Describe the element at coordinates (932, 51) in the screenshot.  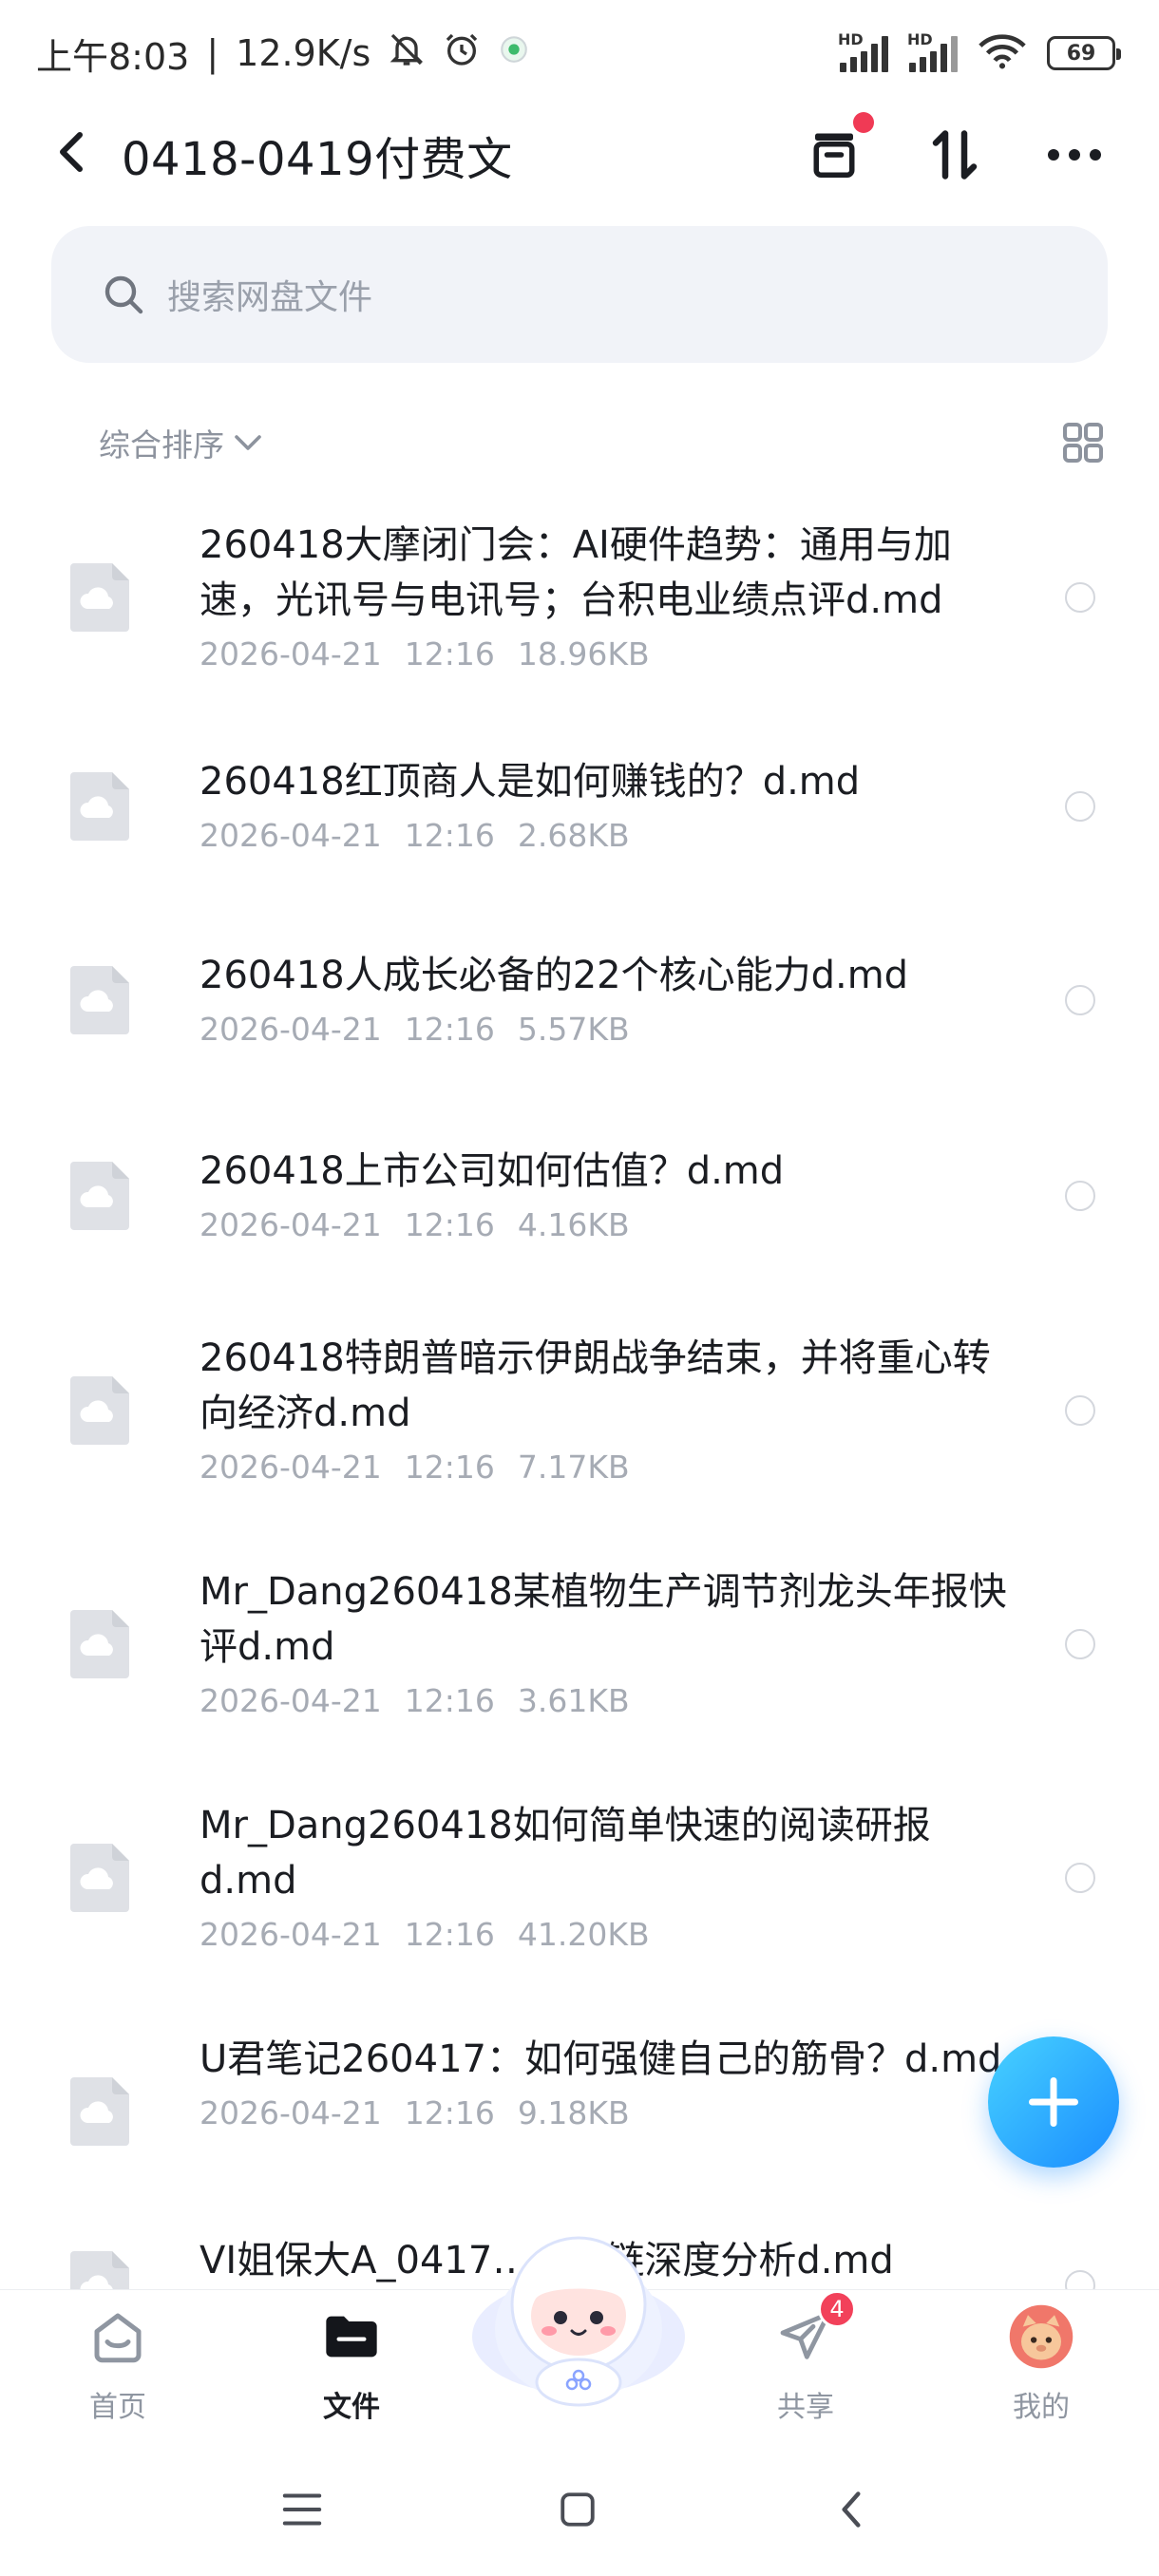
I see `signal-icon-2: HD` at that location.